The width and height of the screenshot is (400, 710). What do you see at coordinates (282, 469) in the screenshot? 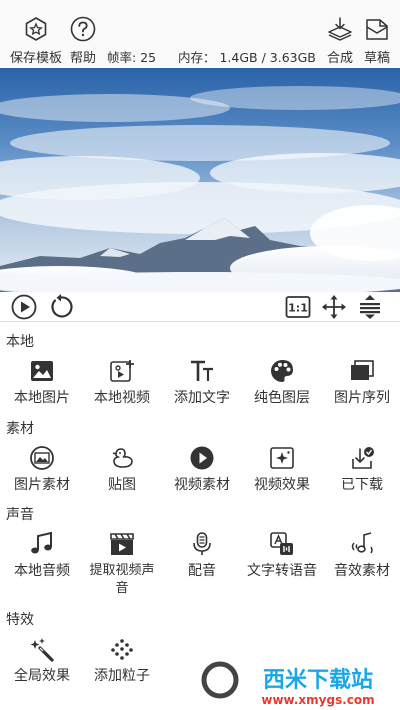
I see `video-effects-button: 视频效果` at bounding box center [282, 469].